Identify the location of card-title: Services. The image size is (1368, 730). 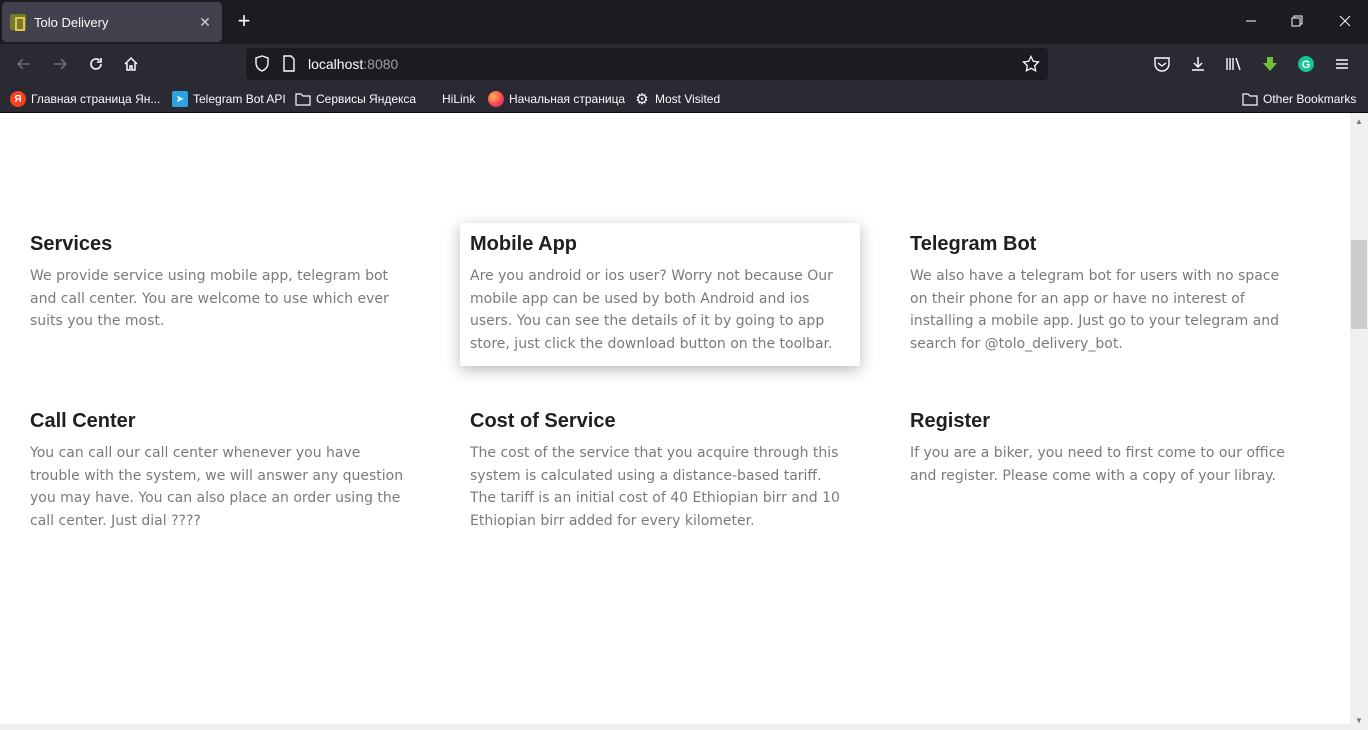
(71, 244).